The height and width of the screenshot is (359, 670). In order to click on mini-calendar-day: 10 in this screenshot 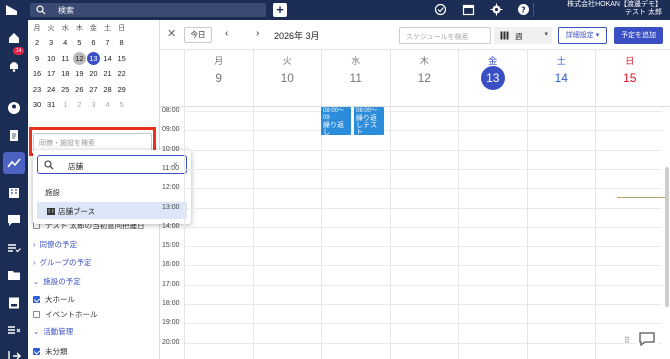, I will do `click(51, 59)`.